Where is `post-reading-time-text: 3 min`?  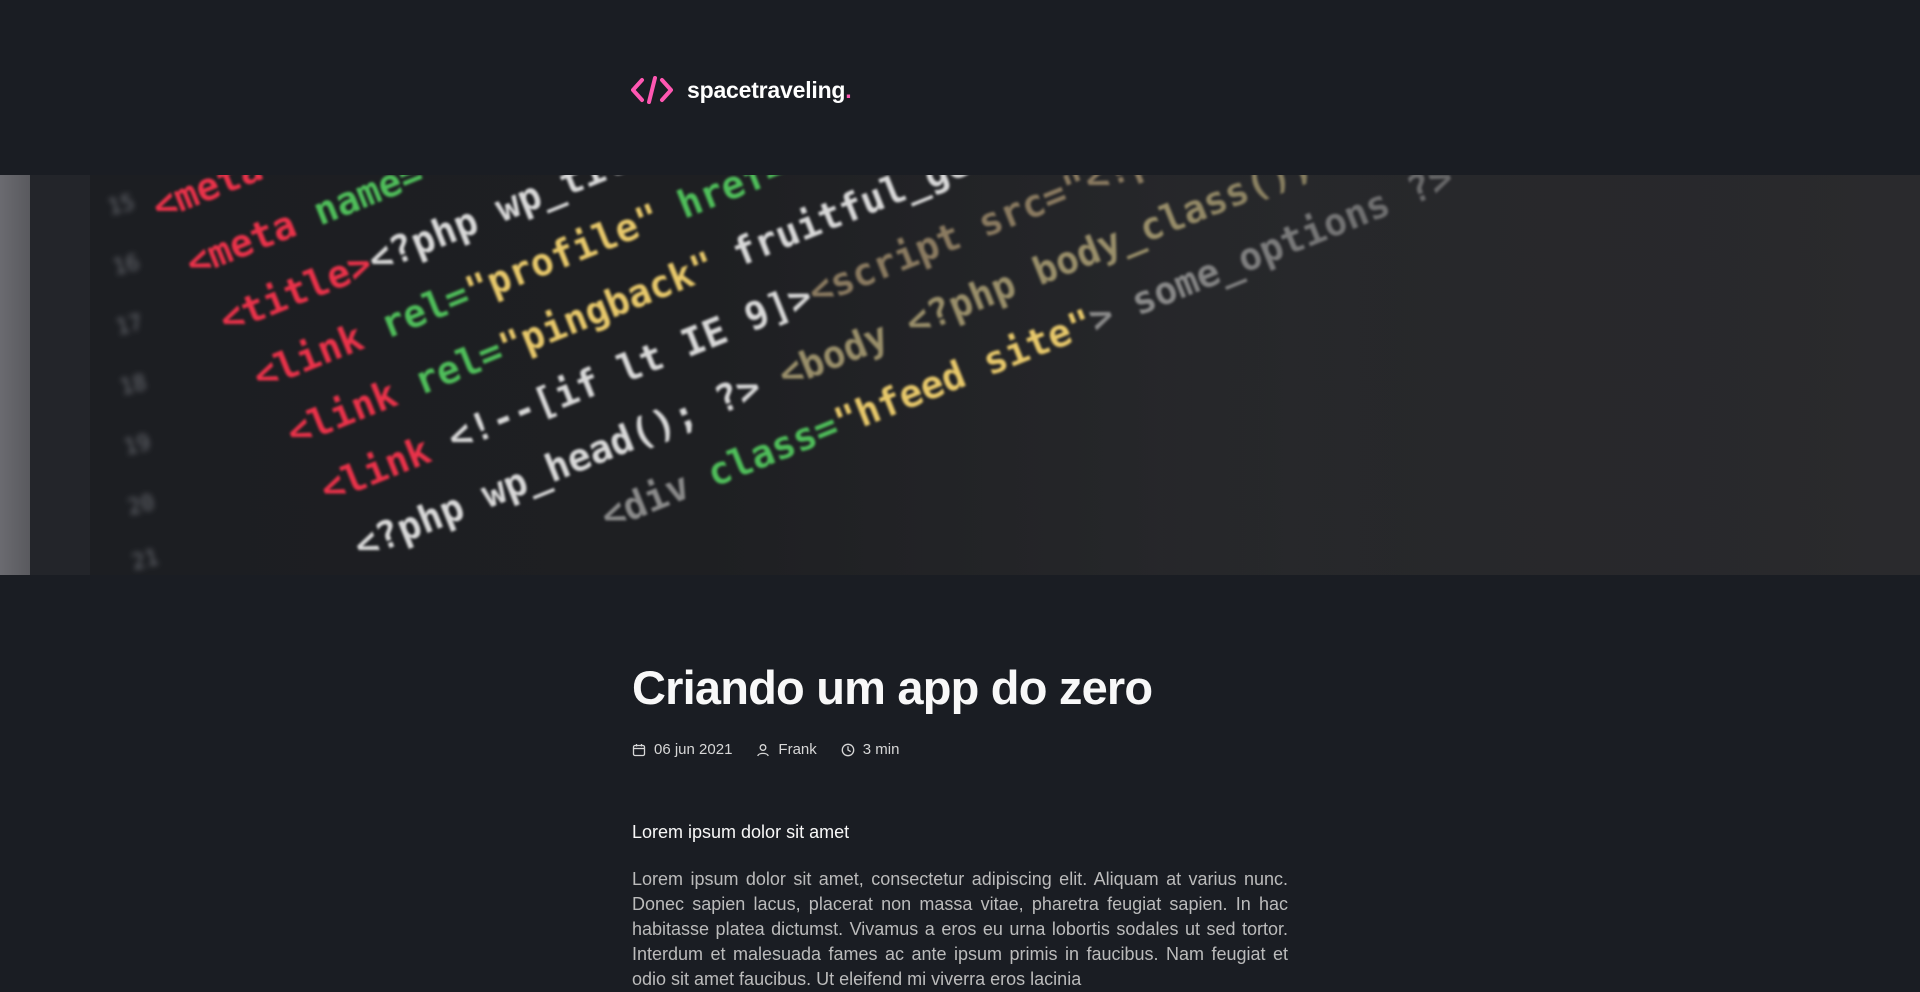
post-reading-time-text: 3 min is located at coordinates (881, 750).